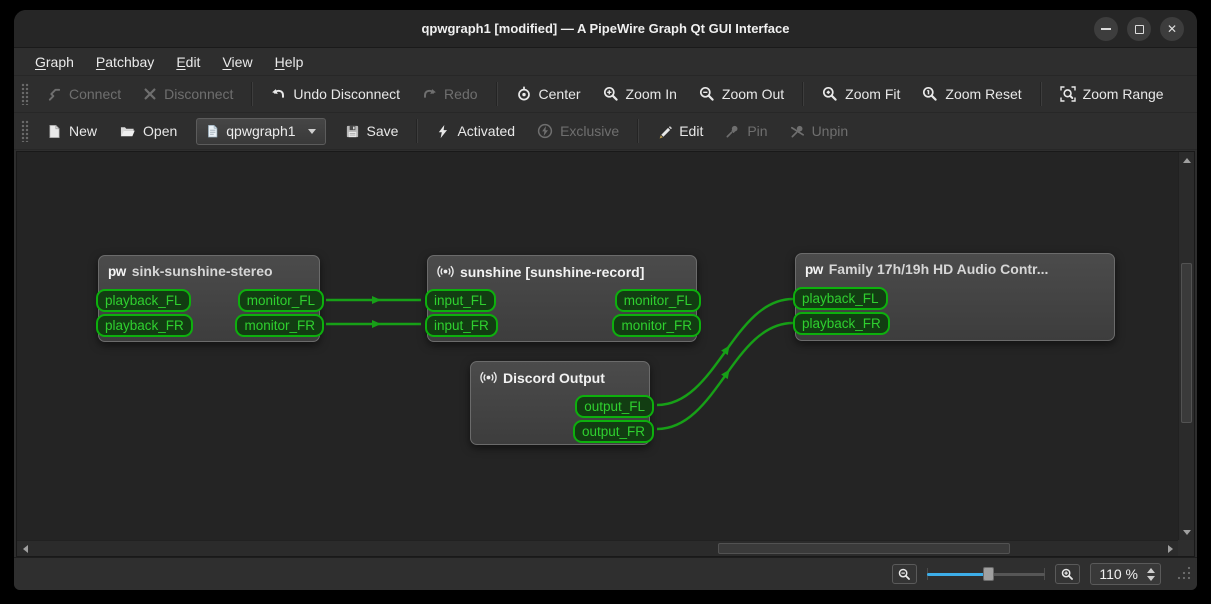 The image size is (1211, 604). I want to click on zoom-fit-button: Zoom Fit, so click(861, 94).